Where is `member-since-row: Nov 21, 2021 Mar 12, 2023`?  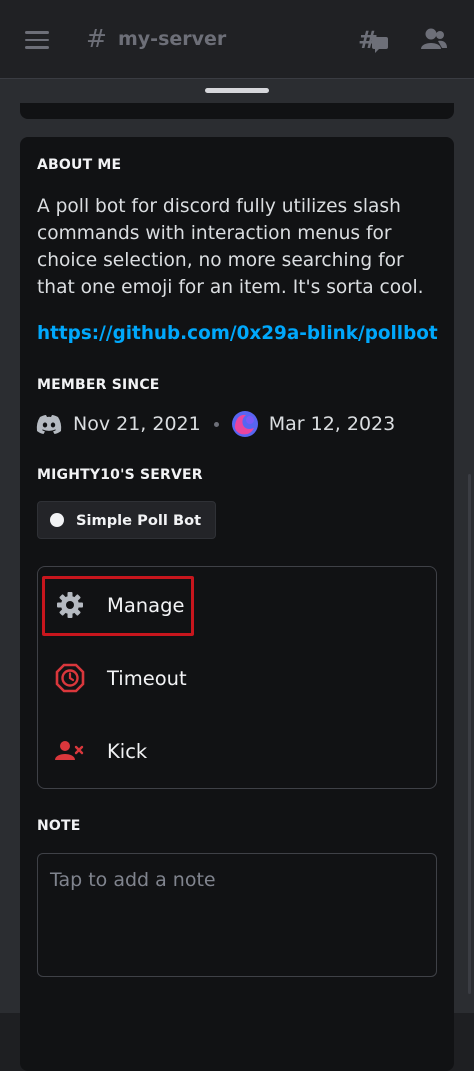
member-since-row: Nov 21, 2021 Mar 12, 2023 is located at coordinates (215, 424).